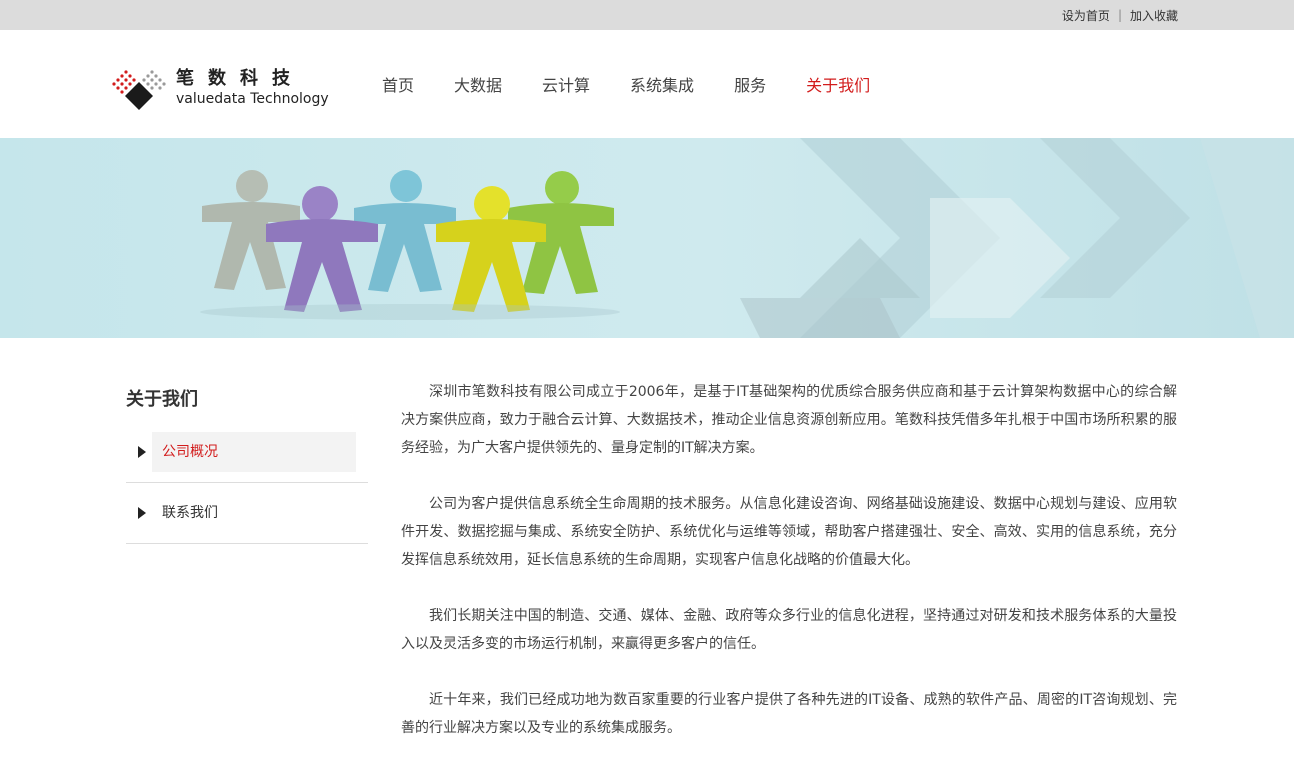  I want to click on top-links: 设为首页 | 加入收藏, so click(1120, 15).